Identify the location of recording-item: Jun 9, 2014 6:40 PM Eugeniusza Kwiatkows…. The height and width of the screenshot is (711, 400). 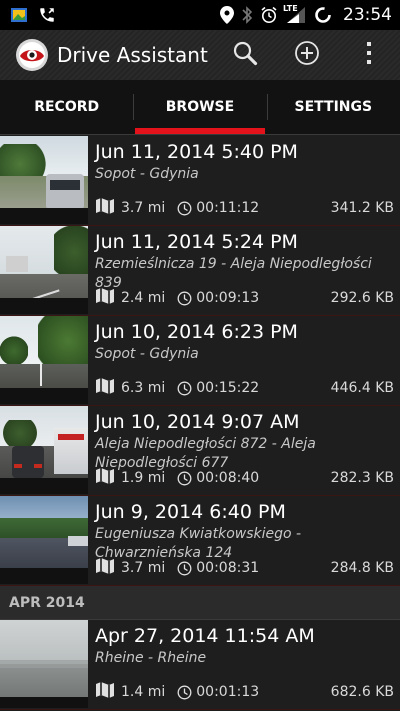
(200, 541).